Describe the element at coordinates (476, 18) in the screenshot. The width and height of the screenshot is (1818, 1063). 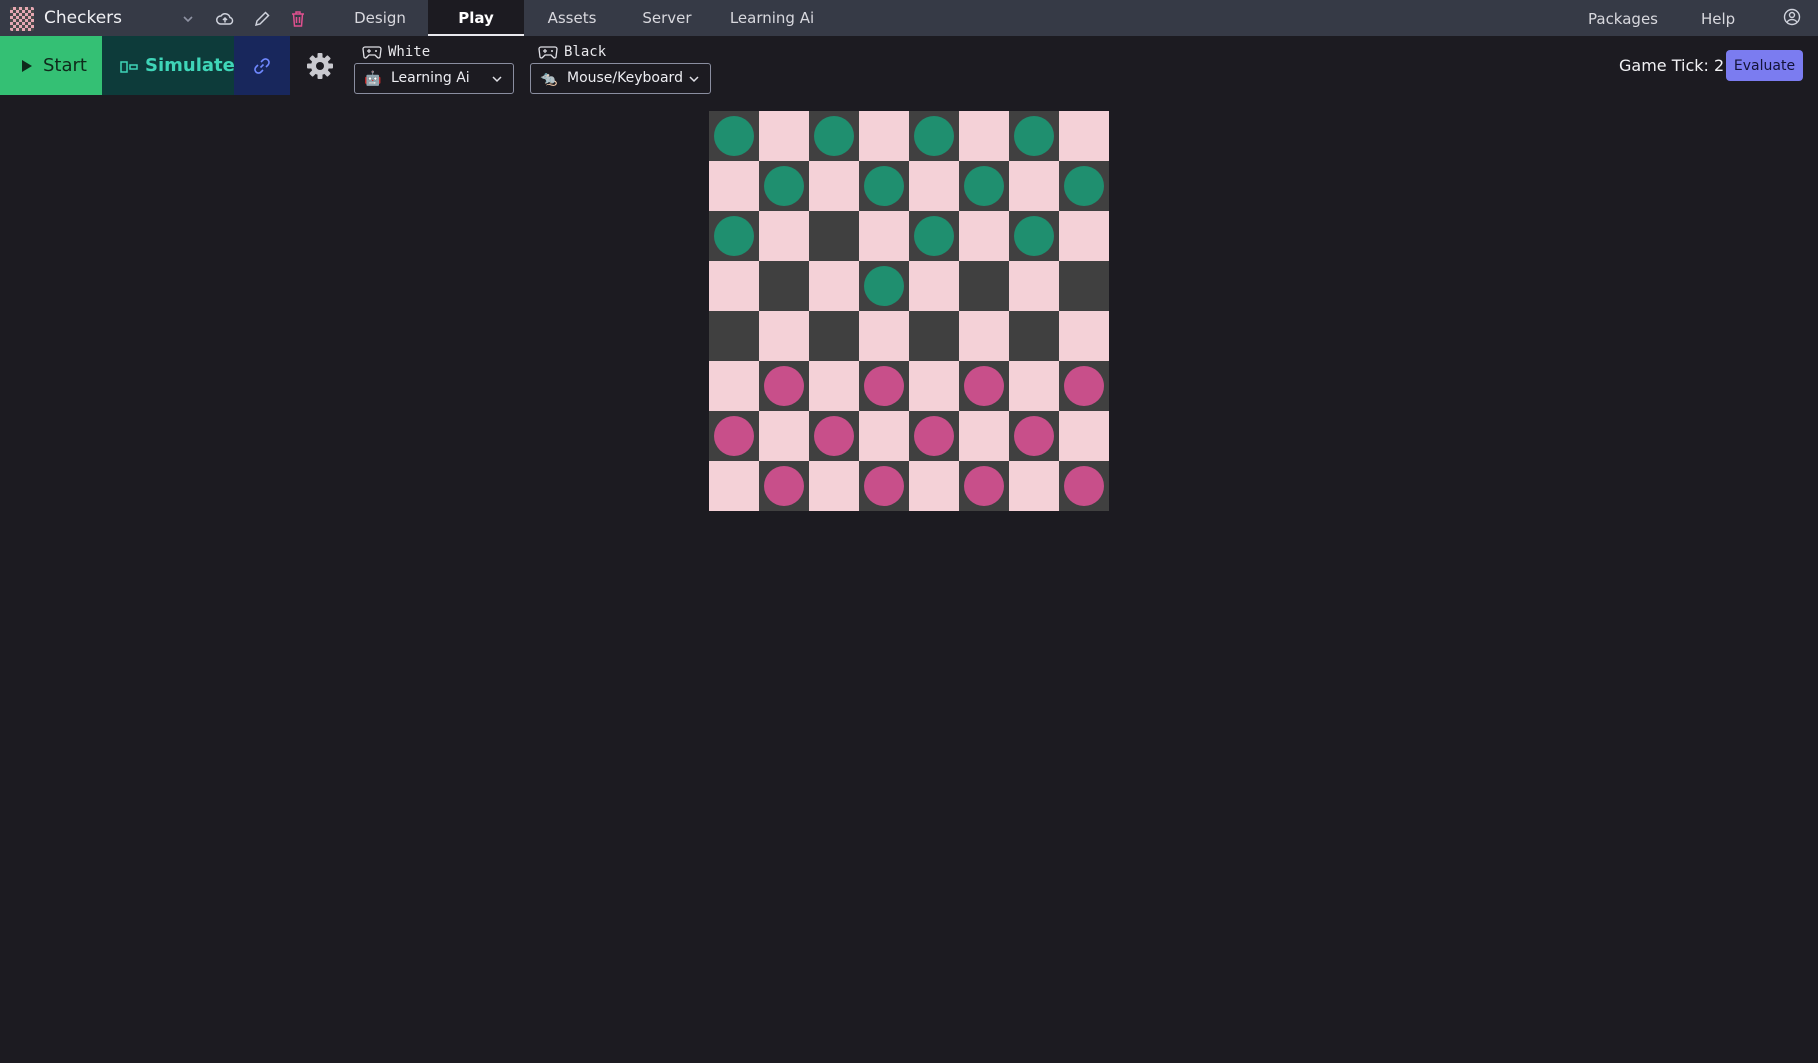
I see `tab-play: Play` at that location.